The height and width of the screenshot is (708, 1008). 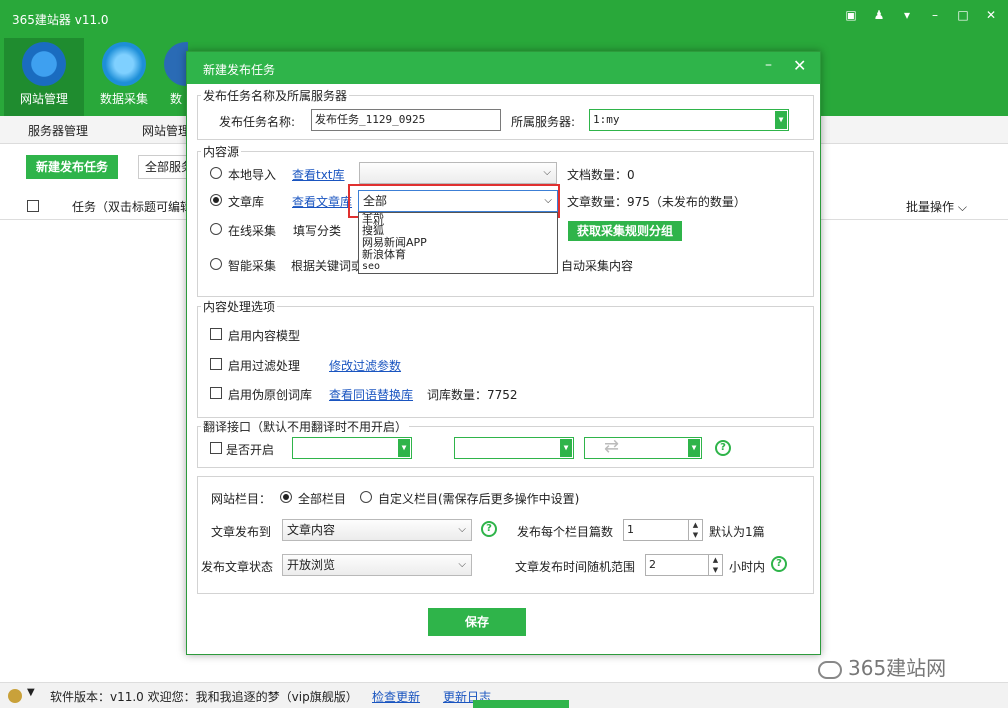 I want to click on publish-status-label: 发布文章状态, so click(x=237, y=567).